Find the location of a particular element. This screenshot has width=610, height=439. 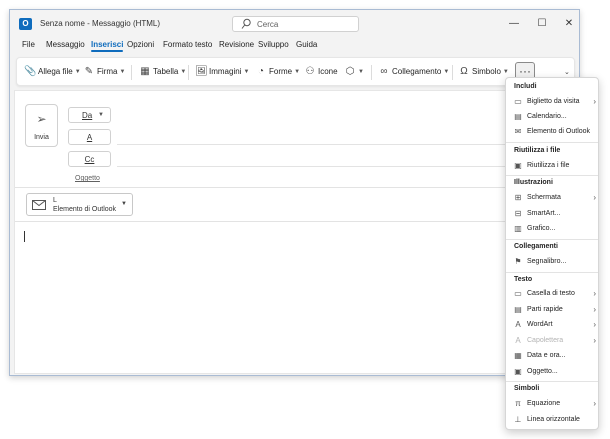

outlook-item-icon: ✉ is located at coordinates (518, 131).